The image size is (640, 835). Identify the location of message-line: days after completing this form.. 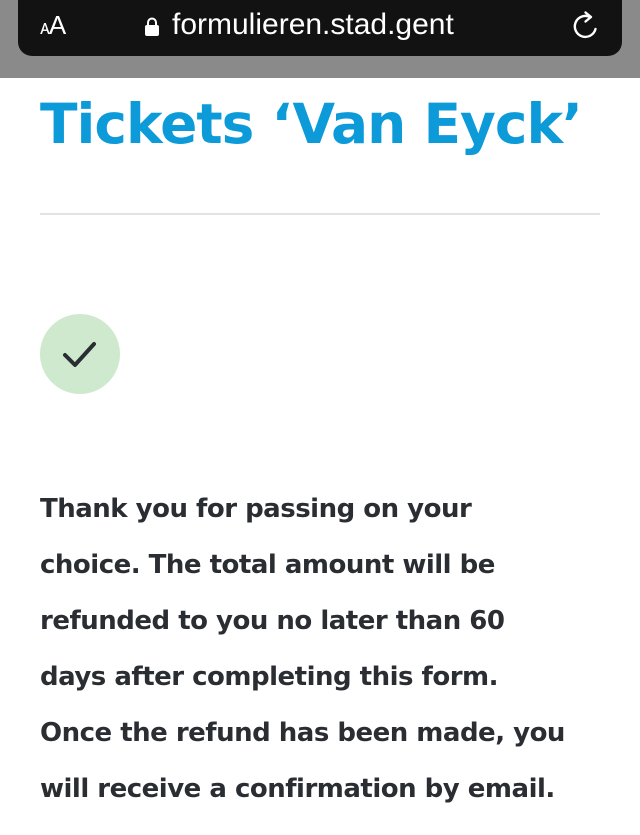
(269, 677).